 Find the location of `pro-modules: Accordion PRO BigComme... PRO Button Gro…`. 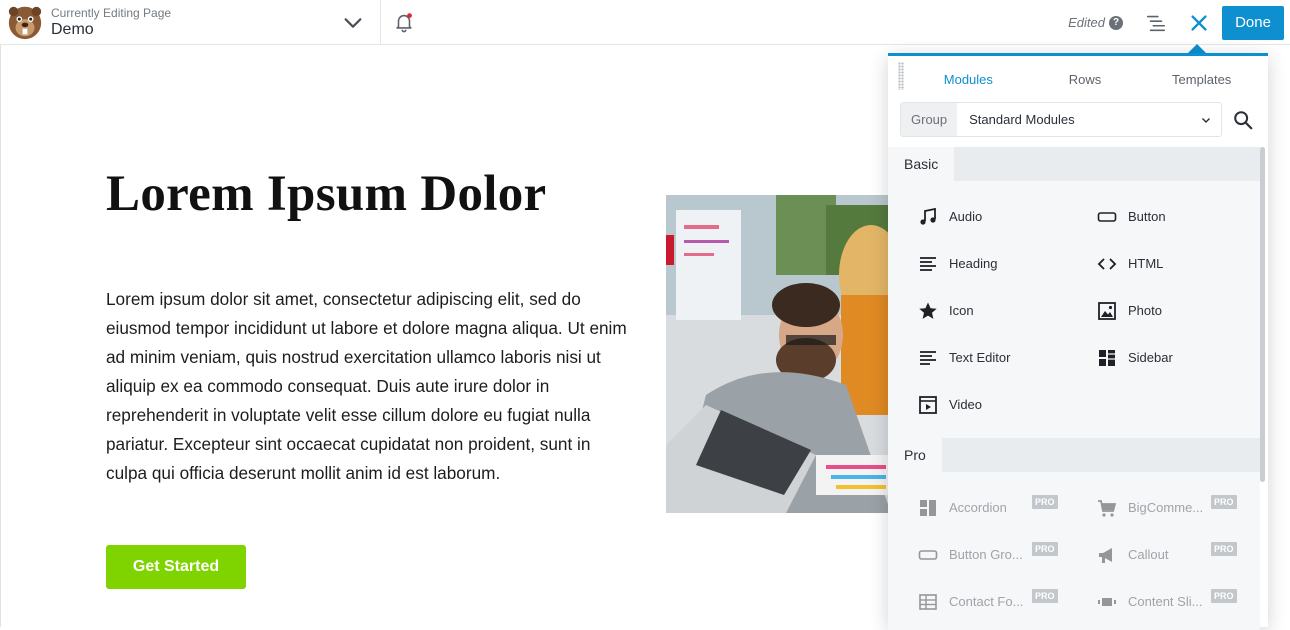

pro-modules: Accordion PRO BigComme... PRO Button Gro… is located at coordinates (1074, 548).